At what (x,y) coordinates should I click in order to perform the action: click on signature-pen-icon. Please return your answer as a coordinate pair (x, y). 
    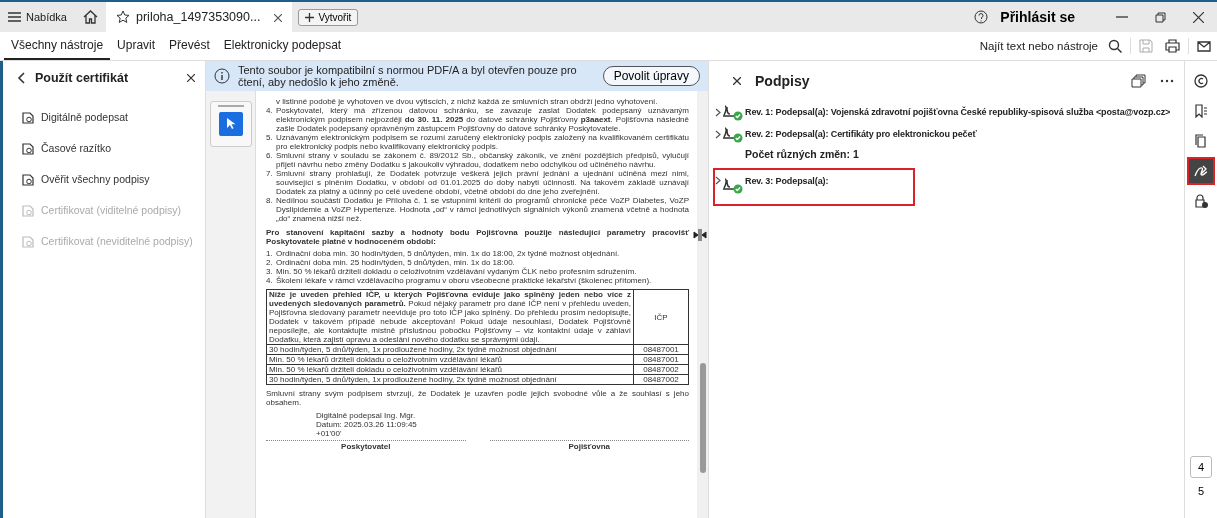
    Looking at the image, I should click on (1201, 171).